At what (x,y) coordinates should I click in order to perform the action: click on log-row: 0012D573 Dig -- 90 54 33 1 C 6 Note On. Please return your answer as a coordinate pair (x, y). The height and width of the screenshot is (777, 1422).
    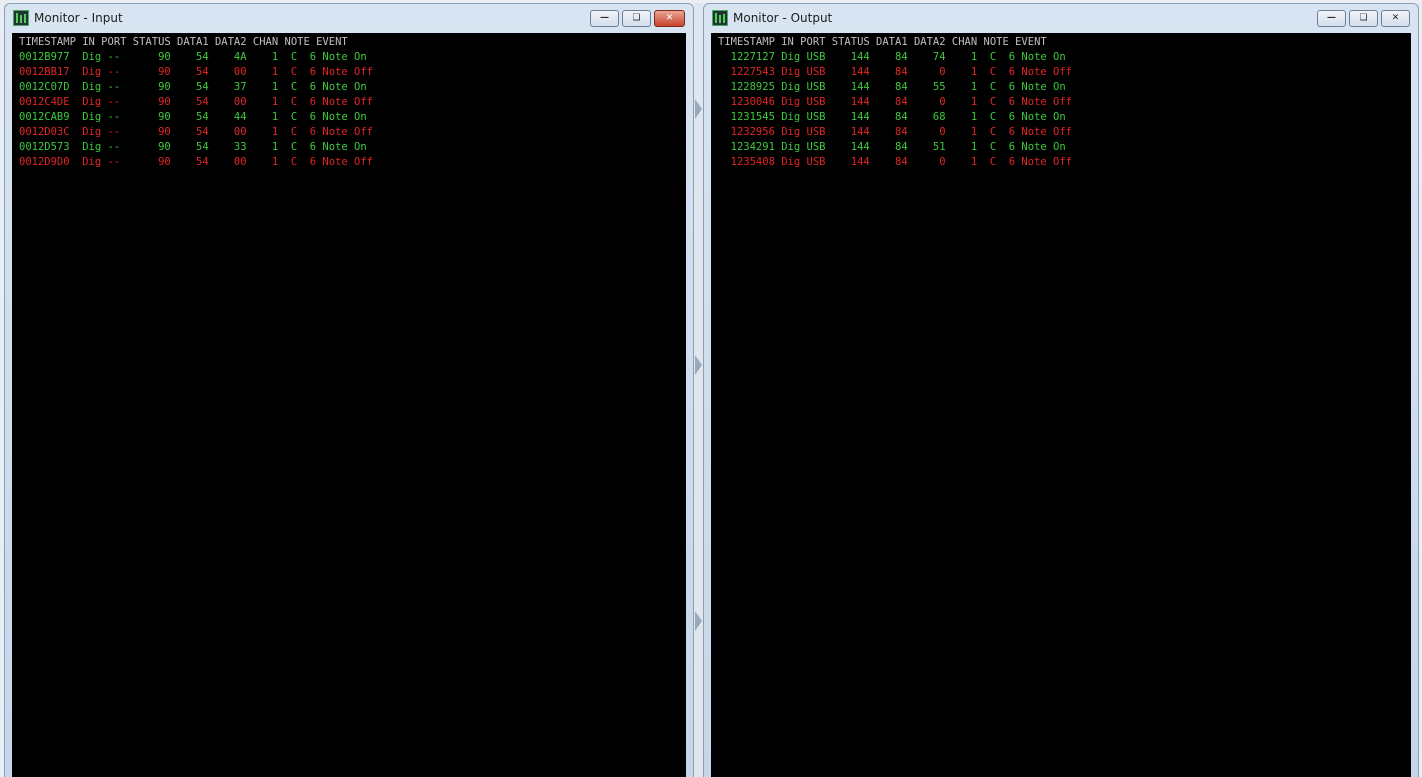
    Looking at the image, I should click on (193, 147).